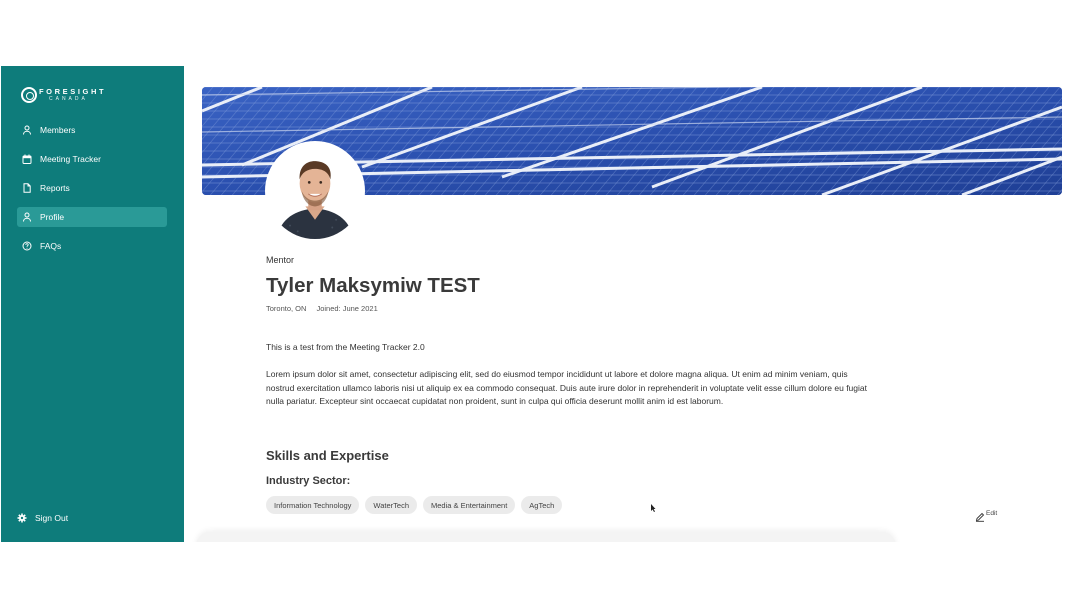 The image size is (1080, 608). What do you see at coordinates (92, 188) in the screenshot?
I see `sidebar-item-reports: Reports` at bounding box center [92, 188].